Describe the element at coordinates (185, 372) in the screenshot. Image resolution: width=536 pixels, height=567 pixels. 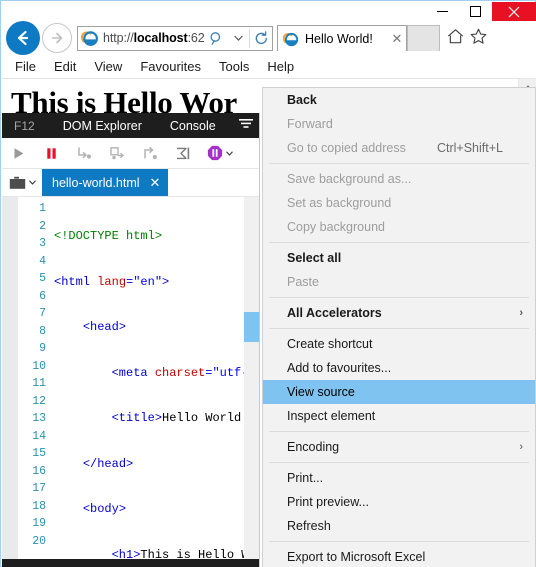
I see `code-line: <meta charset="utf-8">` at that location.